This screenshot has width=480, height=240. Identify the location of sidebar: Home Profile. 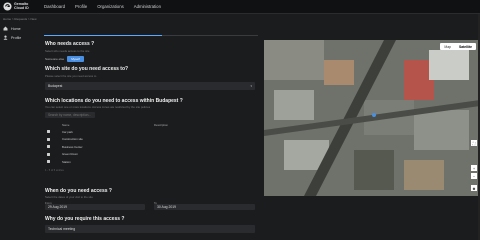
(18, 33).